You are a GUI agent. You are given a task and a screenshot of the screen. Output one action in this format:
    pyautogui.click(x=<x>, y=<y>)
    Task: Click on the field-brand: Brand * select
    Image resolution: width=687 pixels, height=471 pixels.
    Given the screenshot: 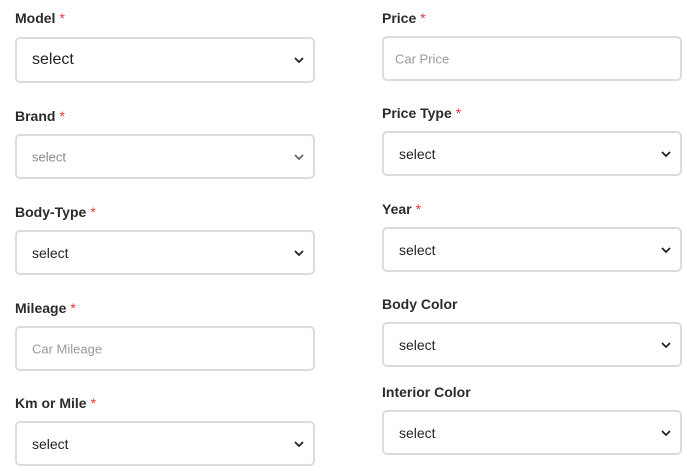 What is the action you would take?
    pyautogui.click(x=165, y=144)
    